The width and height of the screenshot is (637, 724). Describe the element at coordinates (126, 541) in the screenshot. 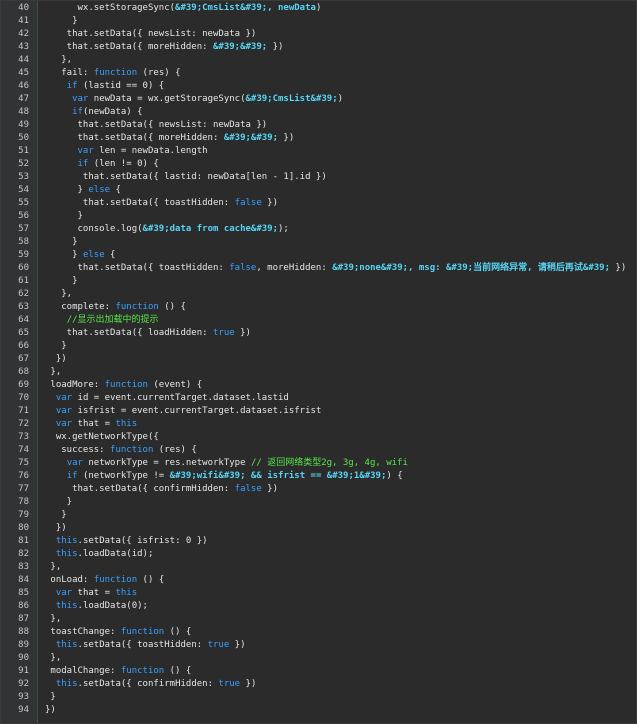

I see `code-text: this.setData({ isfrist: 0 })` at that location.